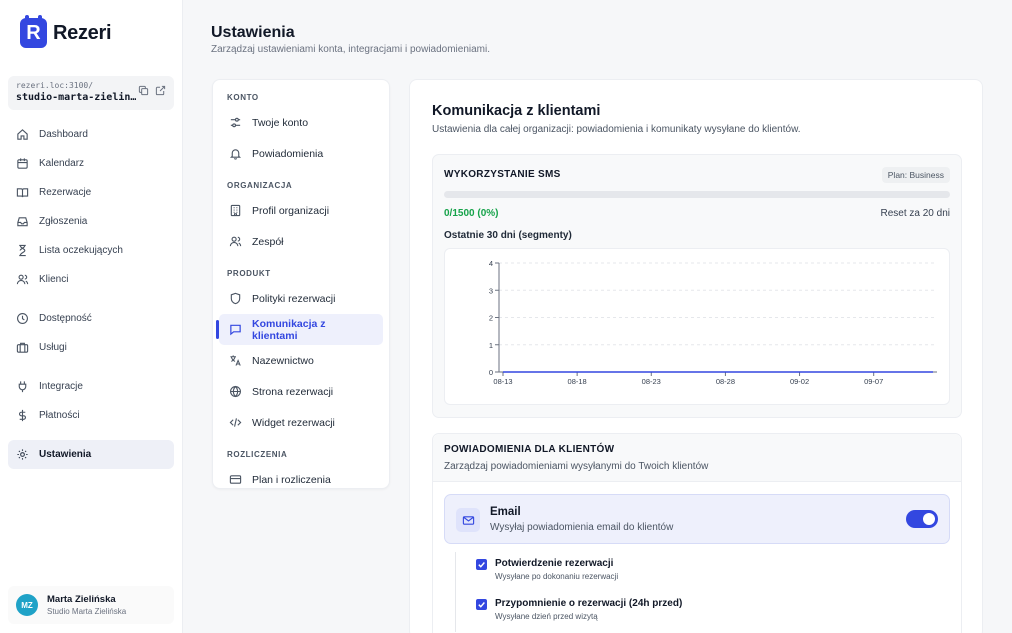 This screenshot has width=1012, height=633. Describe the element at coordinates (62, 163) in the screenshot. I see `nav-label: Kalendarz` at that location.